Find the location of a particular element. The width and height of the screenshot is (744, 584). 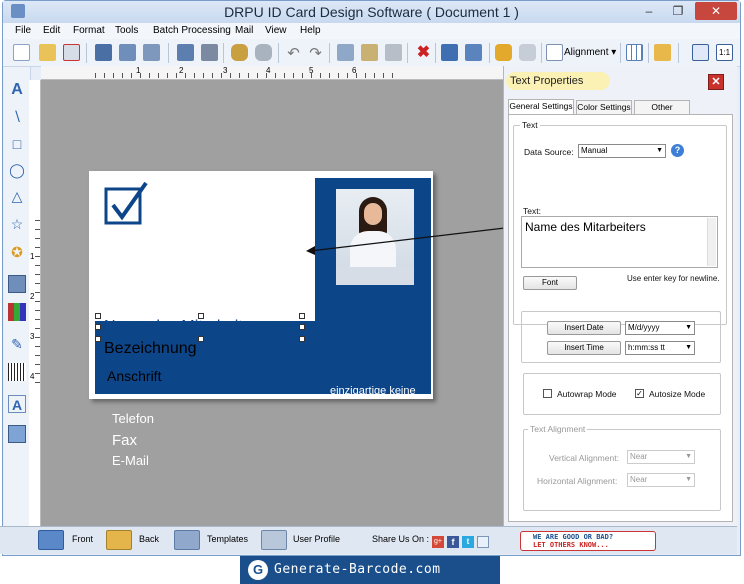

image-tool-icon is located at coordinates (17, 284).